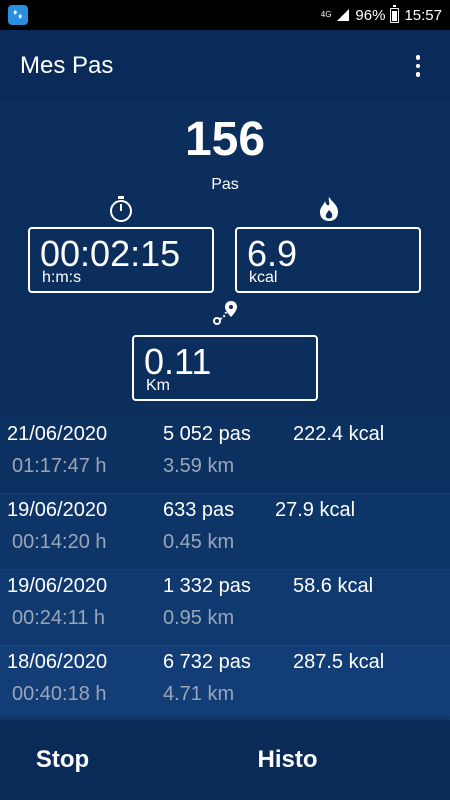 This screenshot has height=800, width=450. Describe the element at coordinates (287, 760) in the screenshot. I see `histo-button: Histo` at that location.